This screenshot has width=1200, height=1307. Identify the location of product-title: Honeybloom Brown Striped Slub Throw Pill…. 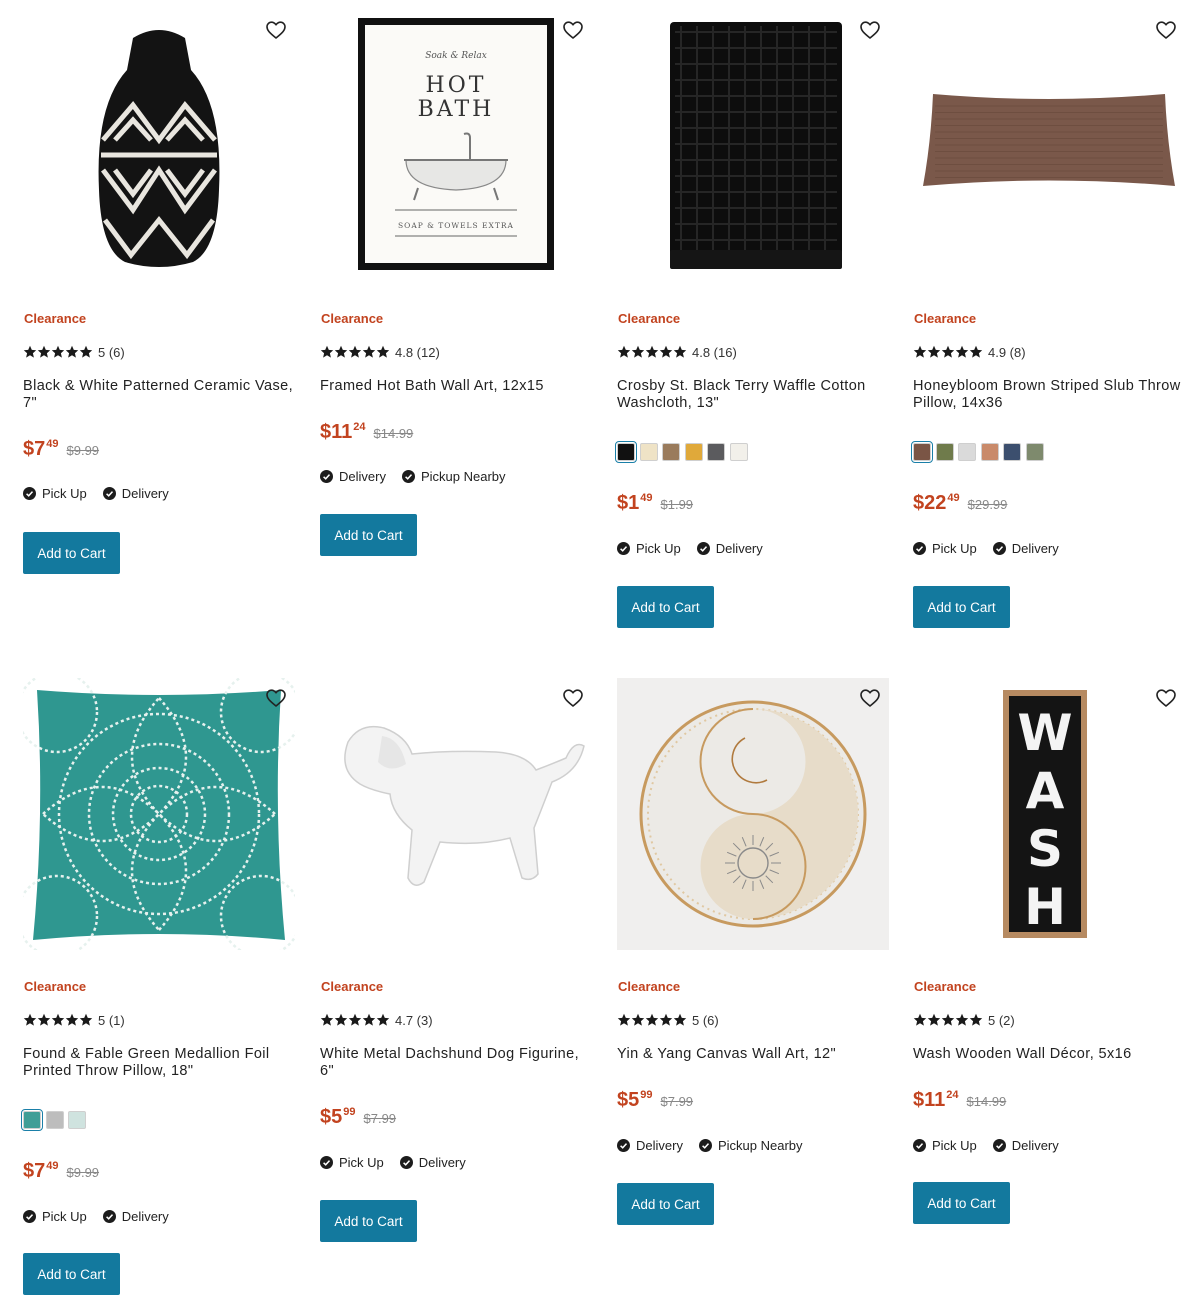
(1049, 395).